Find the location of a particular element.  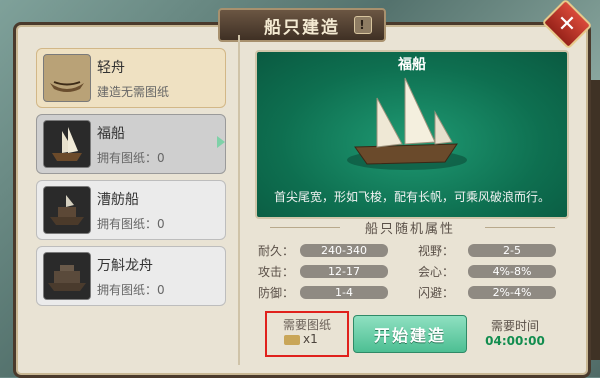

attr-value: 2-5 is located at coordinates (512, 250).